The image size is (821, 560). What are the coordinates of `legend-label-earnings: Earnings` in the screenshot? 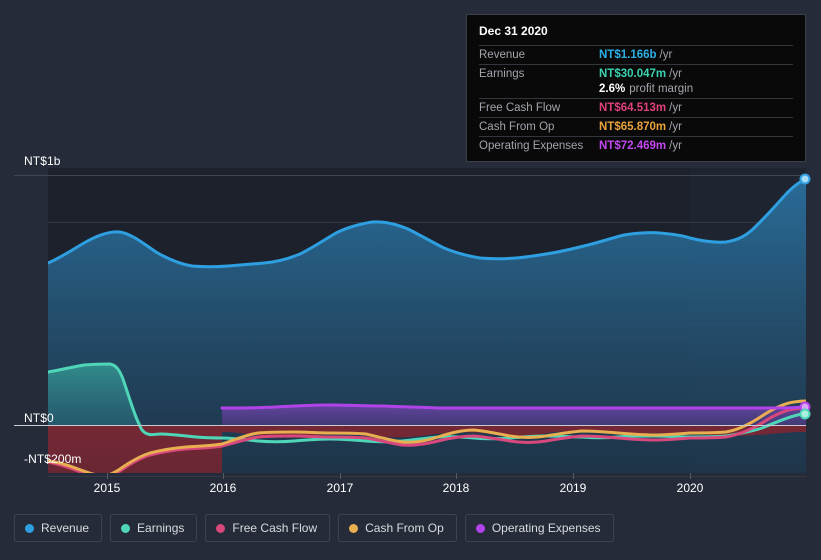 It's located at (161, 528).